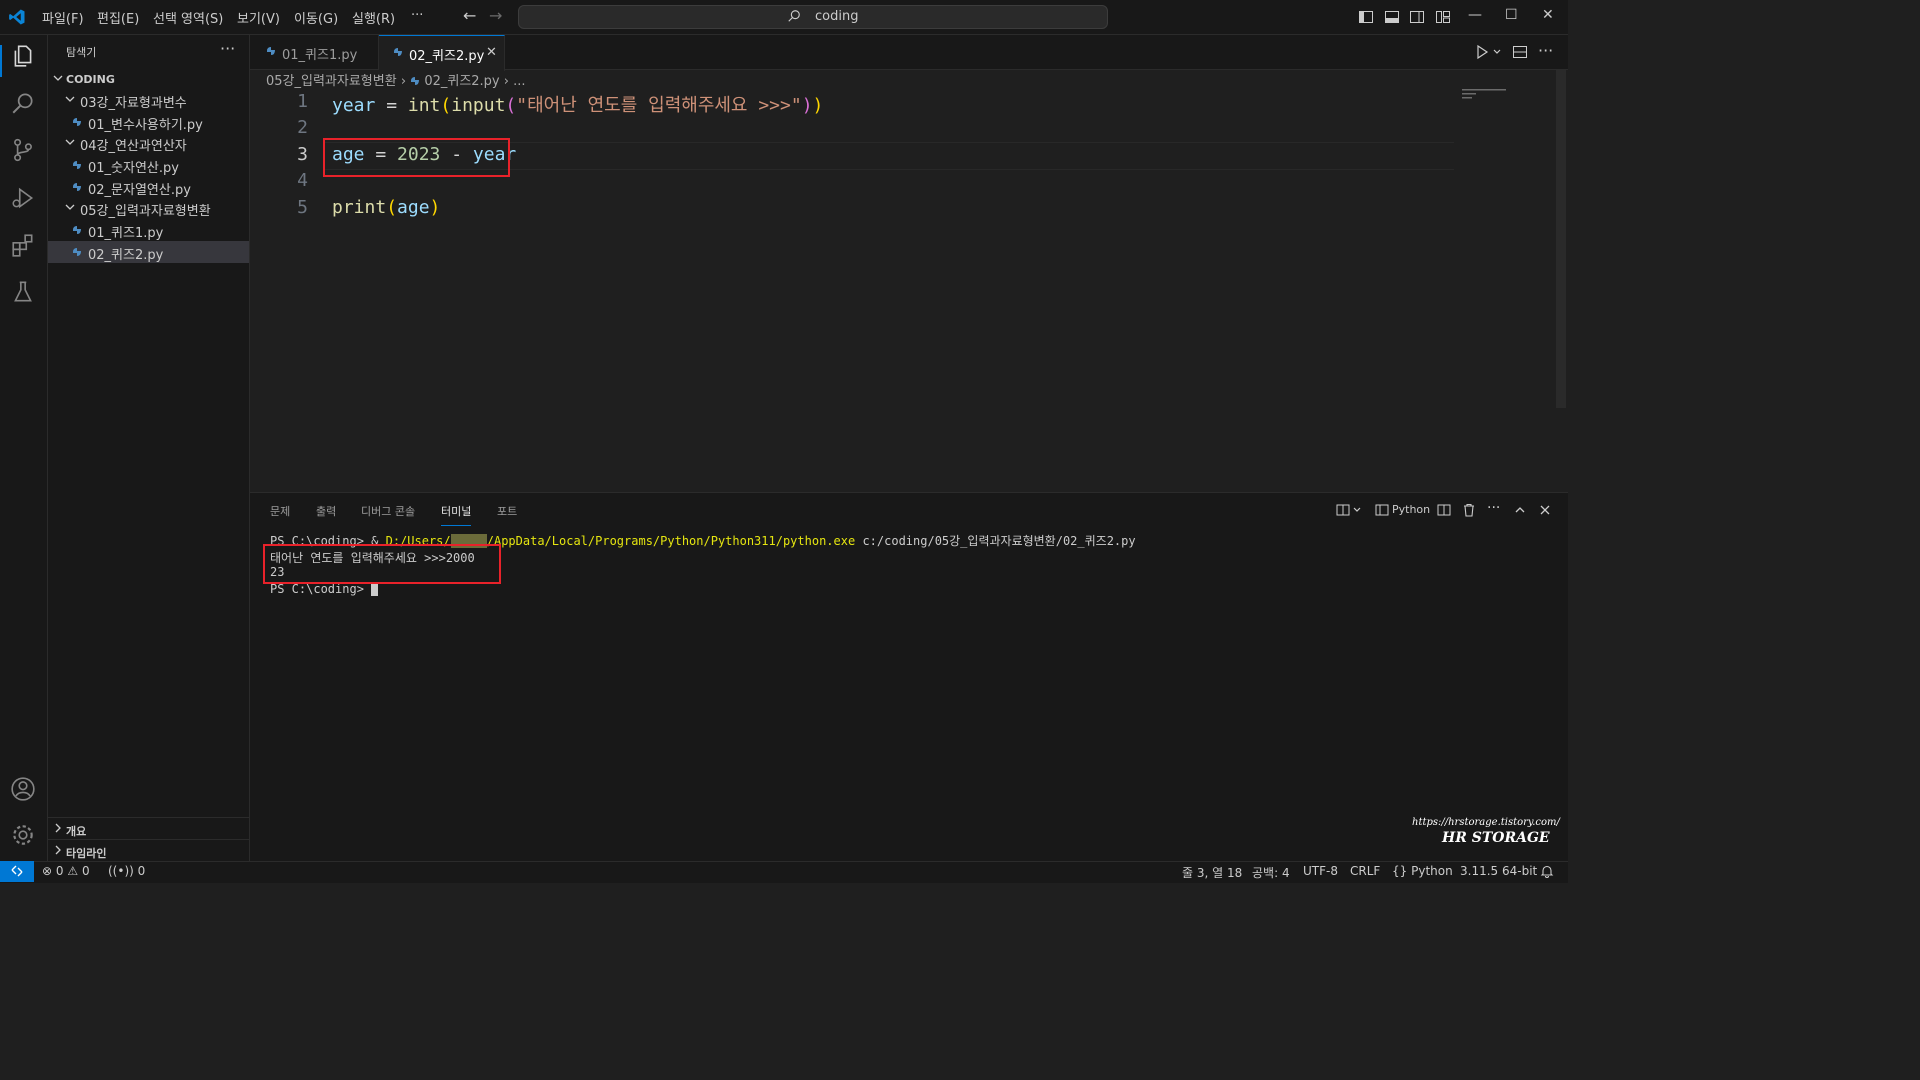 The height and width of the screenshot is (1080, 1920). I want to click on toggle-secondary-sidebar-icon, so click(1417, 17).